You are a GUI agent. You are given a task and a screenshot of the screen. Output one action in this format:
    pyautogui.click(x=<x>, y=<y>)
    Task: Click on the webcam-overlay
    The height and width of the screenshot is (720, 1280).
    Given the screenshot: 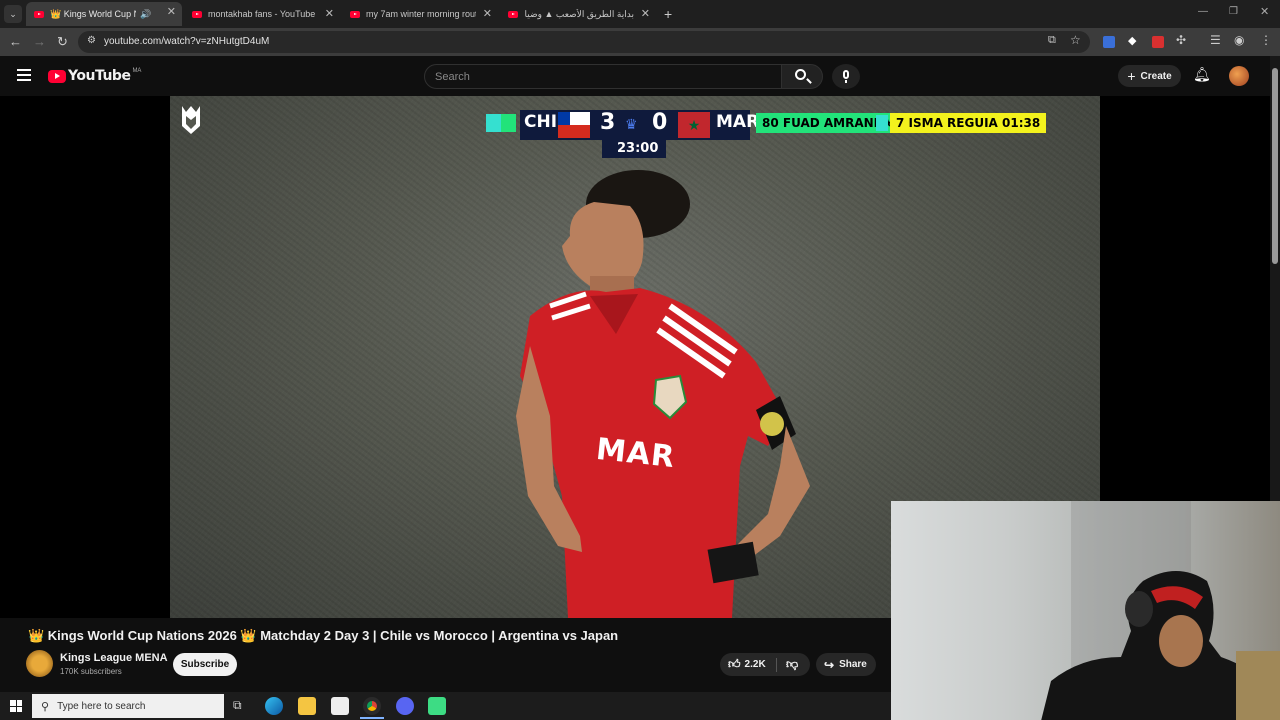 What is the action you would take?
    pyautogui.click(x=1085, y=610)
    